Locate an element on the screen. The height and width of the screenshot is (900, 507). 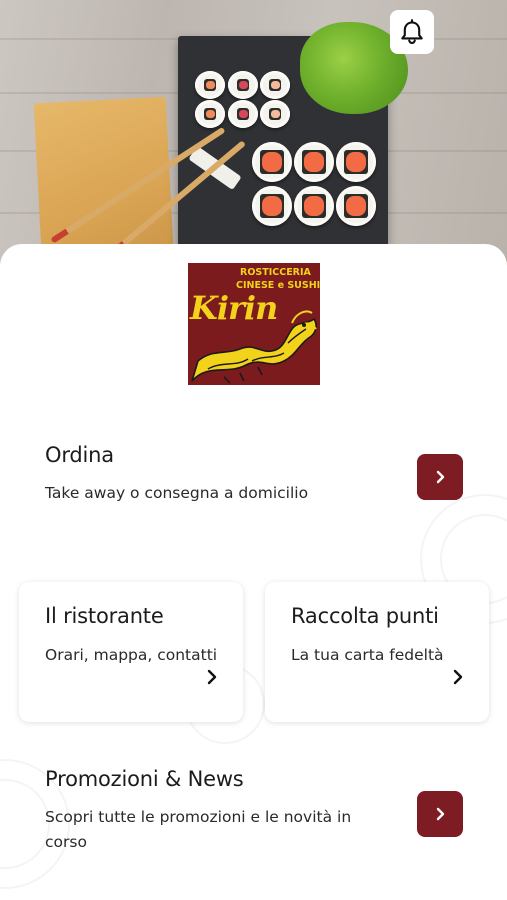
promotions-title: Promozioni & News is located at coordinates (144, 779).